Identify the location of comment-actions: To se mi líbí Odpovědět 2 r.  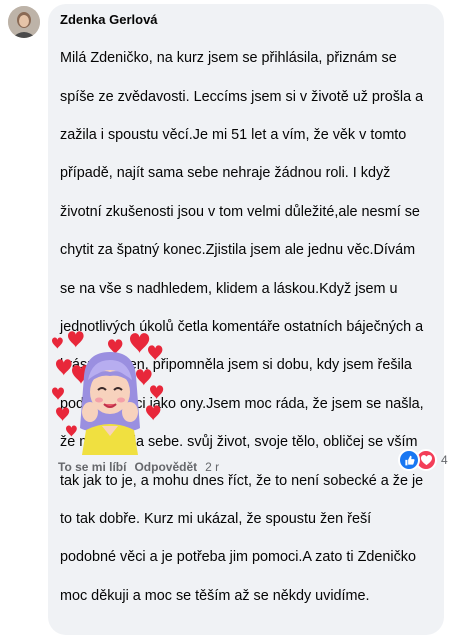
(138, 467).